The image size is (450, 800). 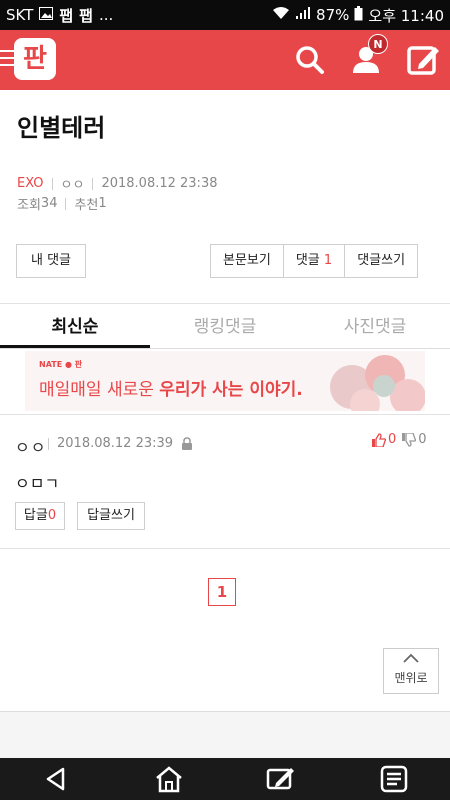 I want to click on notification-badge: N, so click(x=378, y=44).